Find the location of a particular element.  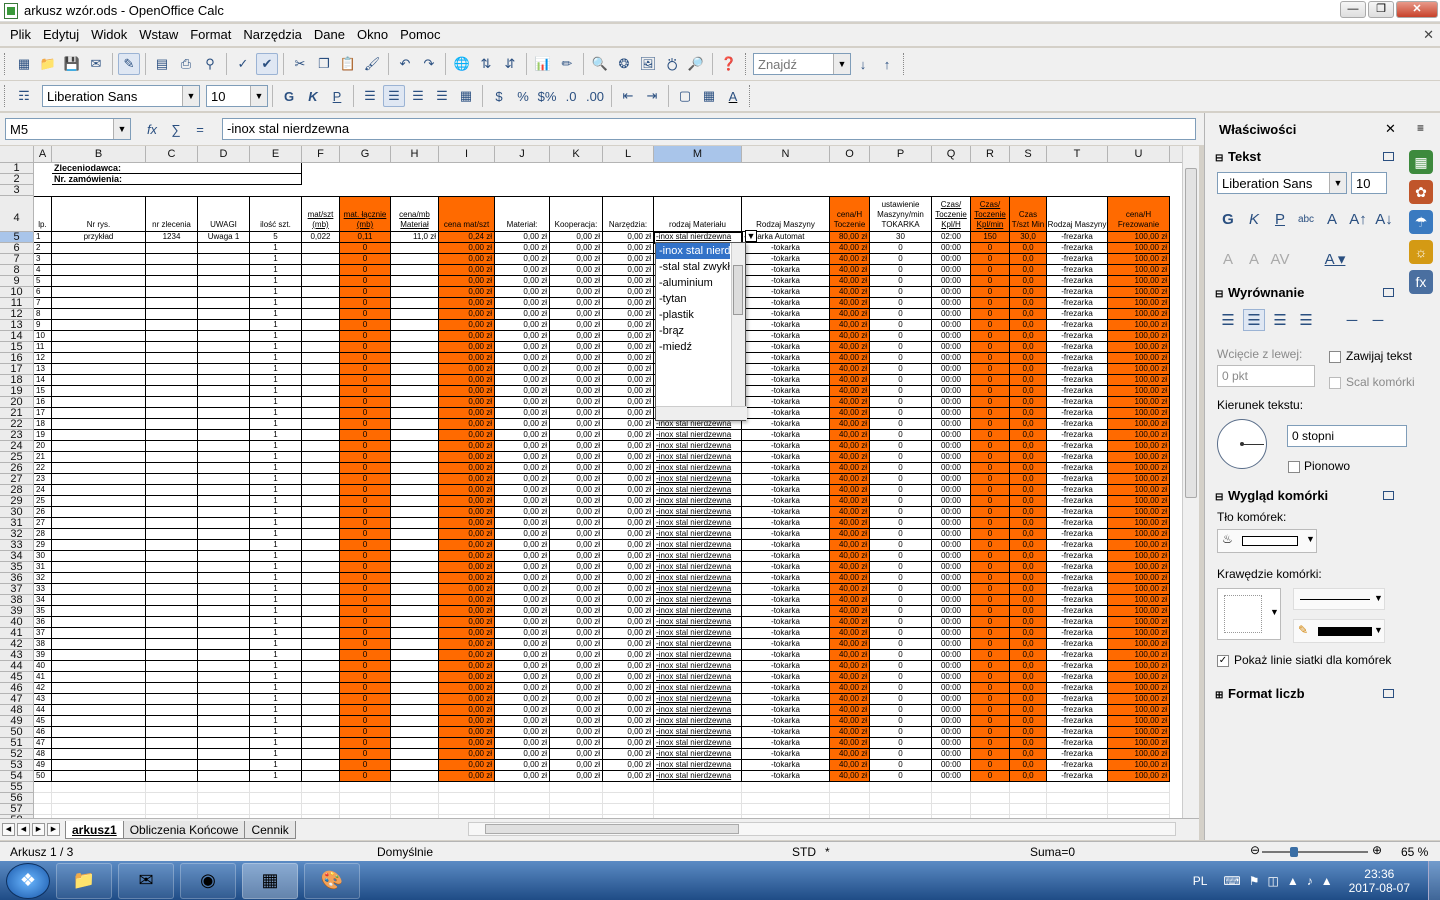

cell-u56 is located at coordinates (1139, 798).